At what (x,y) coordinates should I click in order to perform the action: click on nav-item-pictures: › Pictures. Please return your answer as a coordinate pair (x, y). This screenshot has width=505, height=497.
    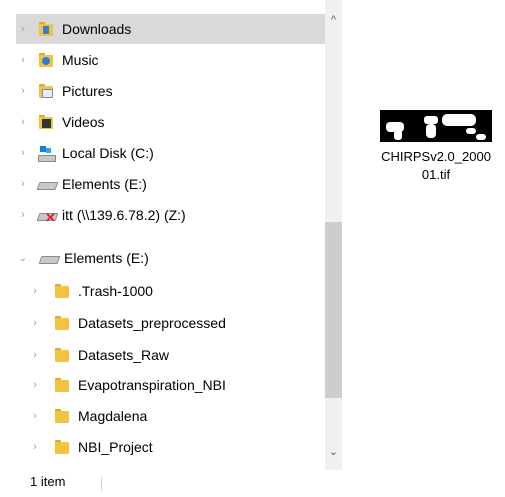
    Looking at the image, I should click on (170, 91).